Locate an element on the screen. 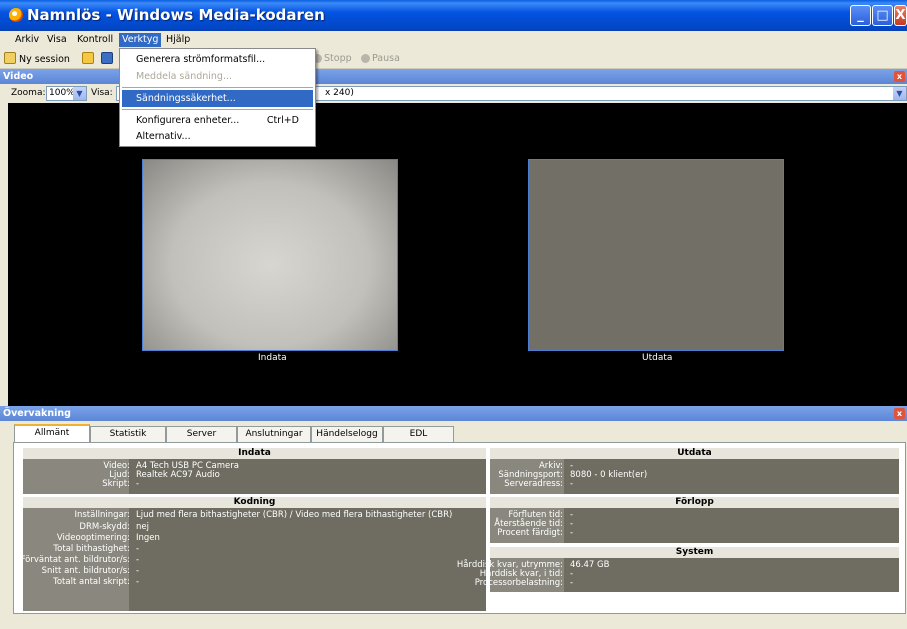 The width and height of the screenshot is (907, 629). cpu-load-value: - is located at coordinates (572, 583).